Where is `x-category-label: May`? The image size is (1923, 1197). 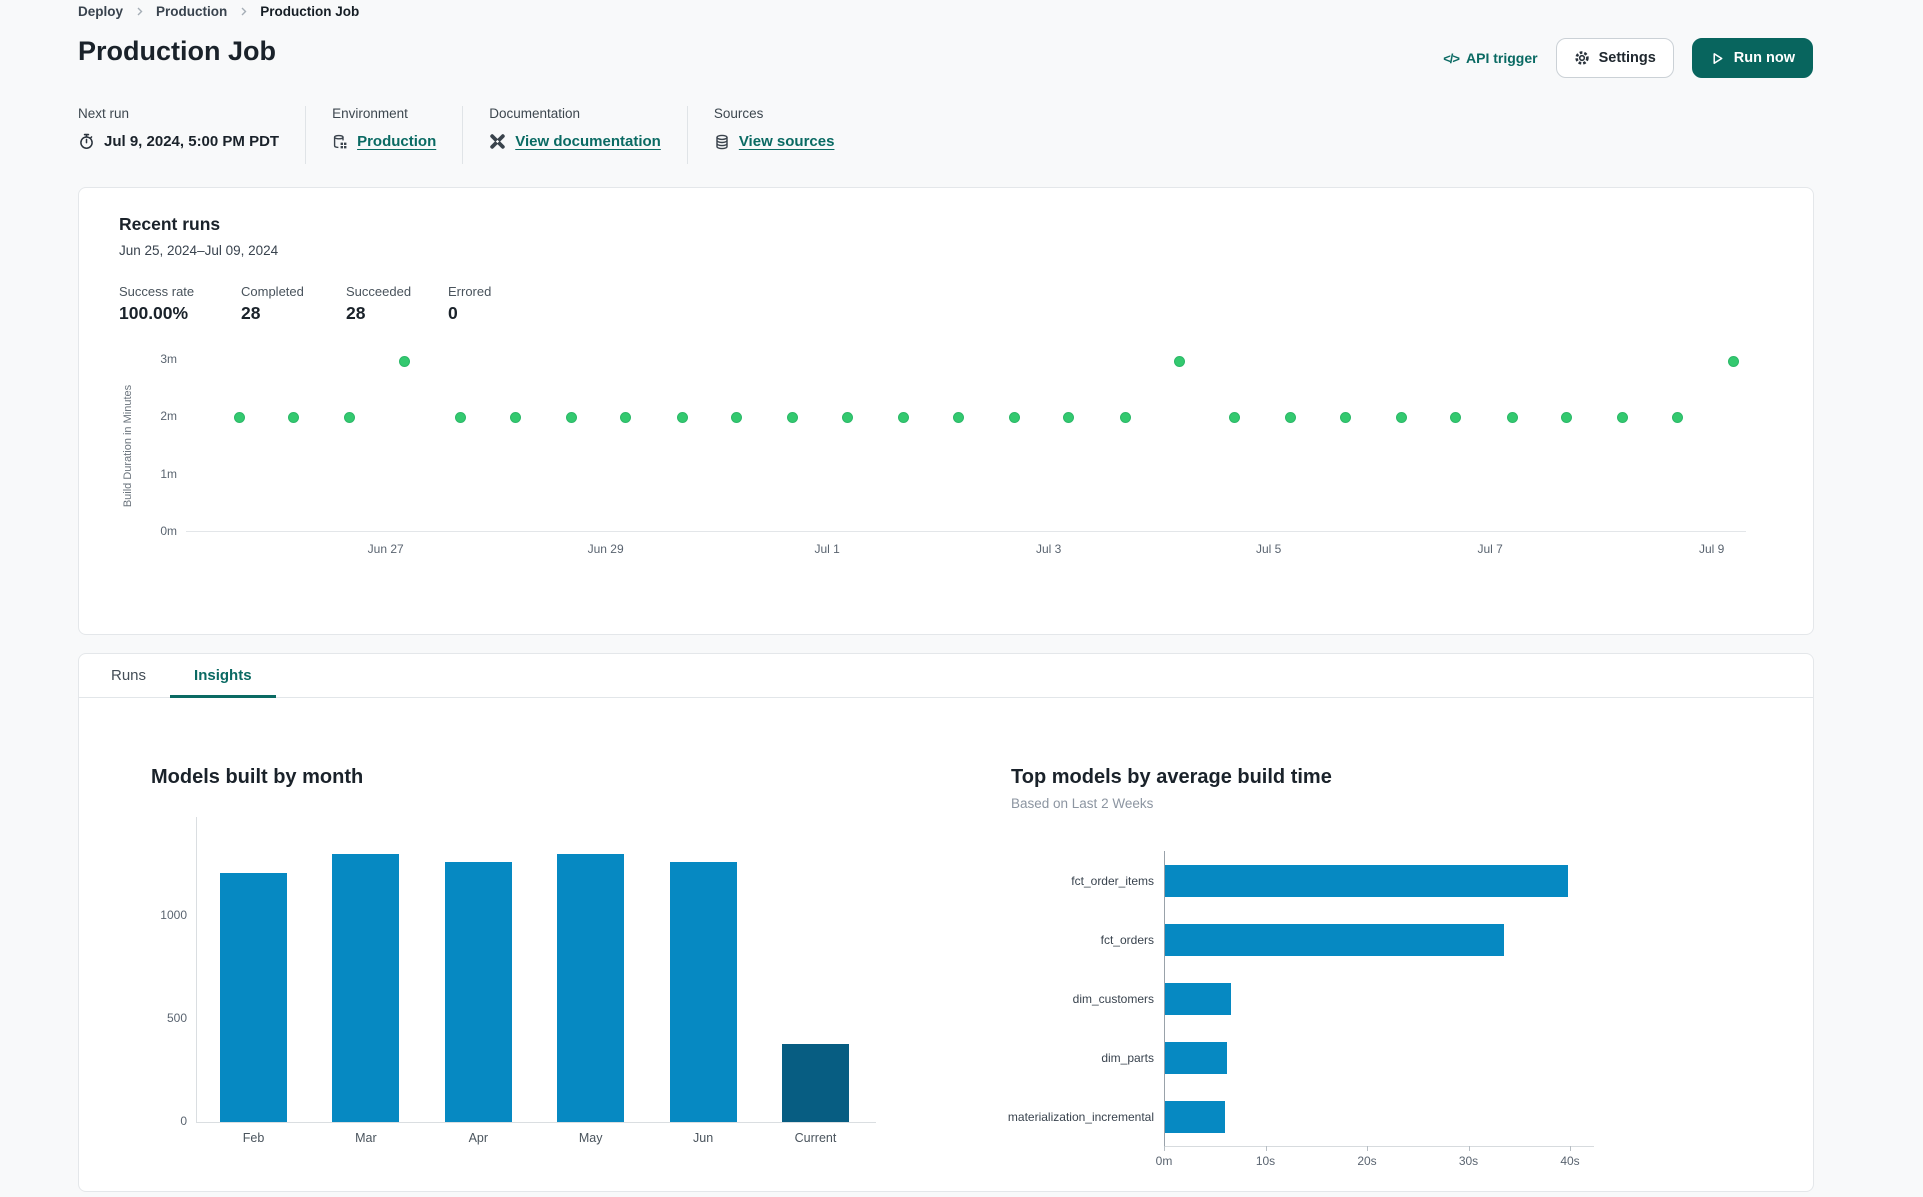
x-category-label: May is located at coordinates (590, 1138).